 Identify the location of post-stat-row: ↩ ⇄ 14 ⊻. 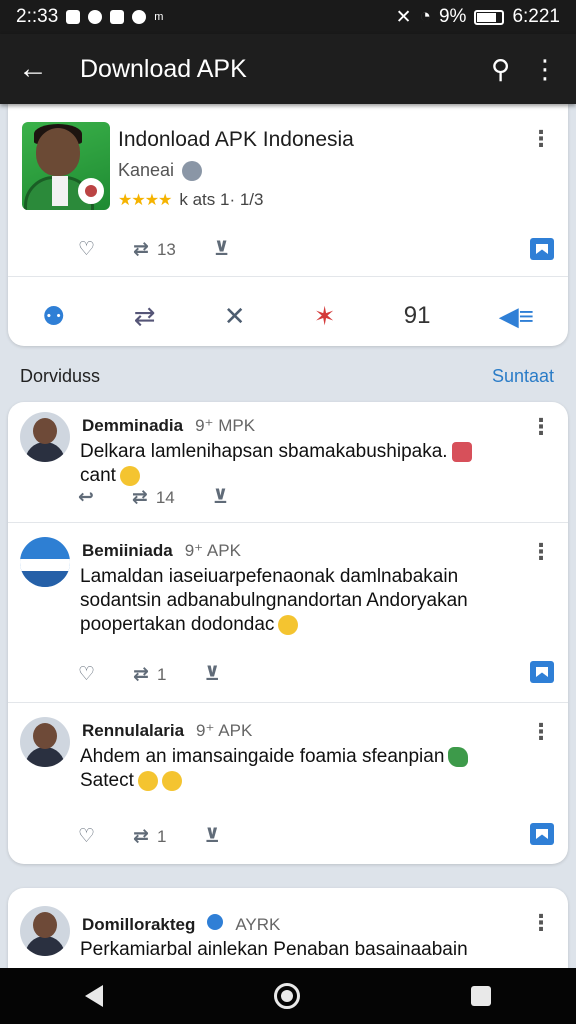
(172, 497).